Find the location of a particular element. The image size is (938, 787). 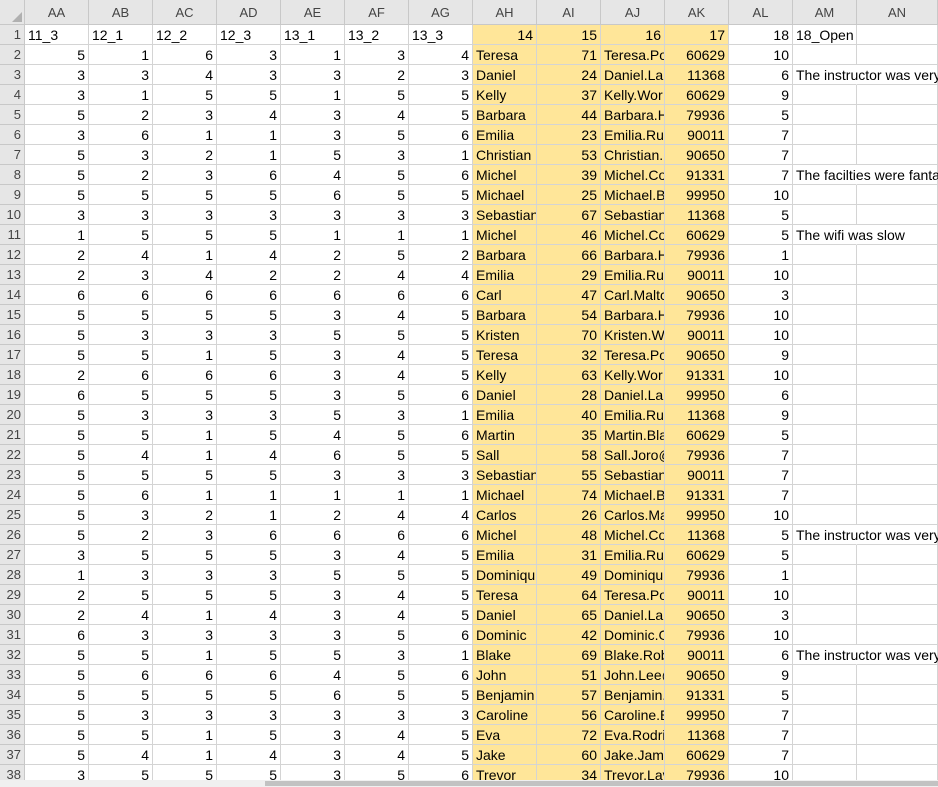

table-cell: Emilia is located at coordinates (505, 135).